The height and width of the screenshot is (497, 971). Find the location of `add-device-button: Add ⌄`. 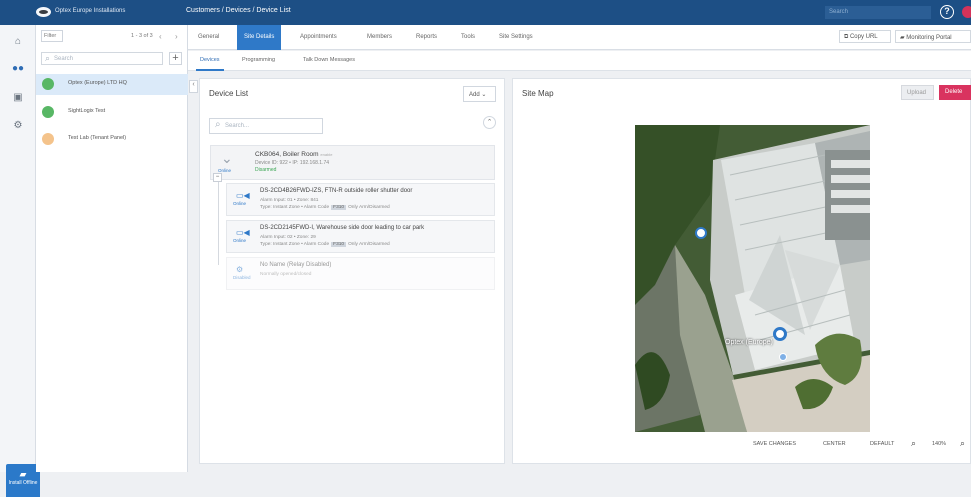

add-device-button: Add ⌄ is located at coordinates (479, 94).